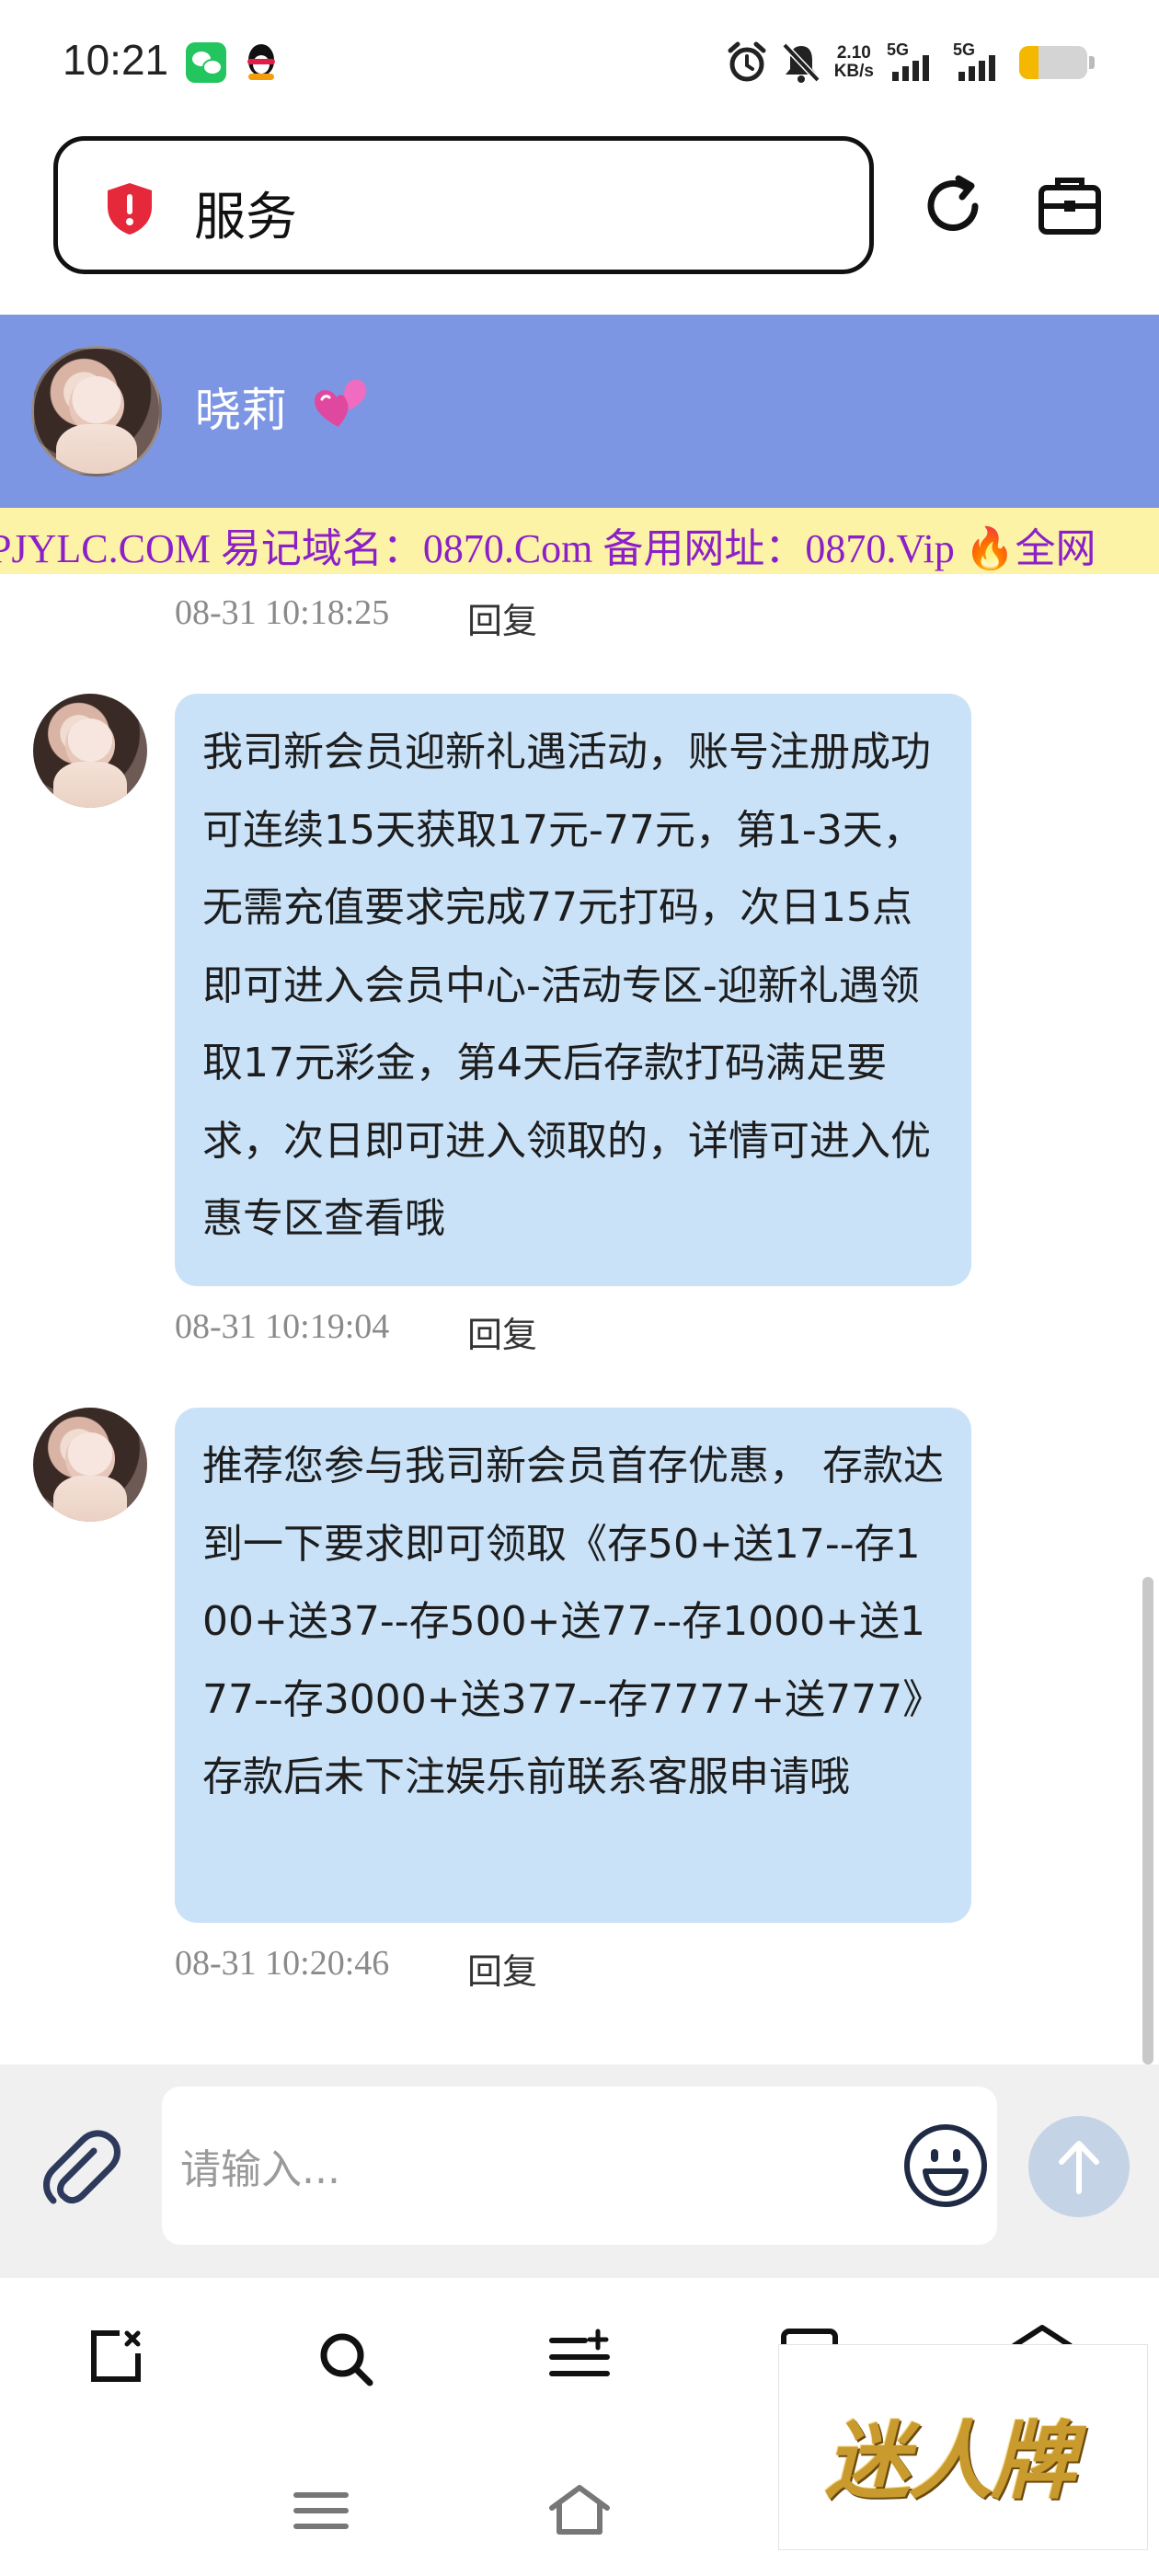 The height and width of the screenshot is (2576, 1159). Describe the element at coordinates (463, 205) in the screenshot. I see `url-bar: 服务` at that location.